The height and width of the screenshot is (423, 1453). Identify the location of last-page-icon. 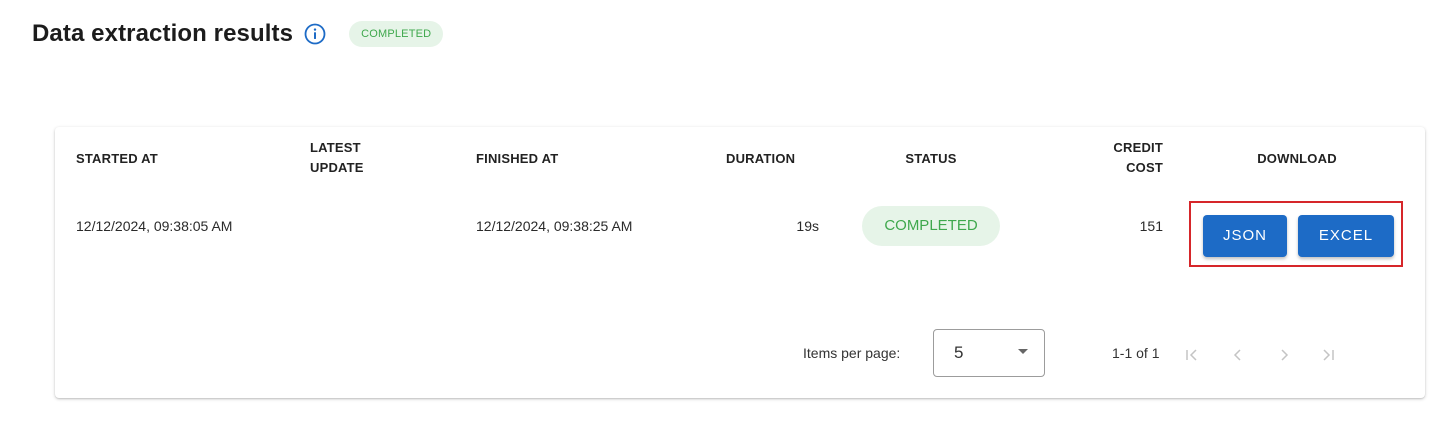
(1328, 355).